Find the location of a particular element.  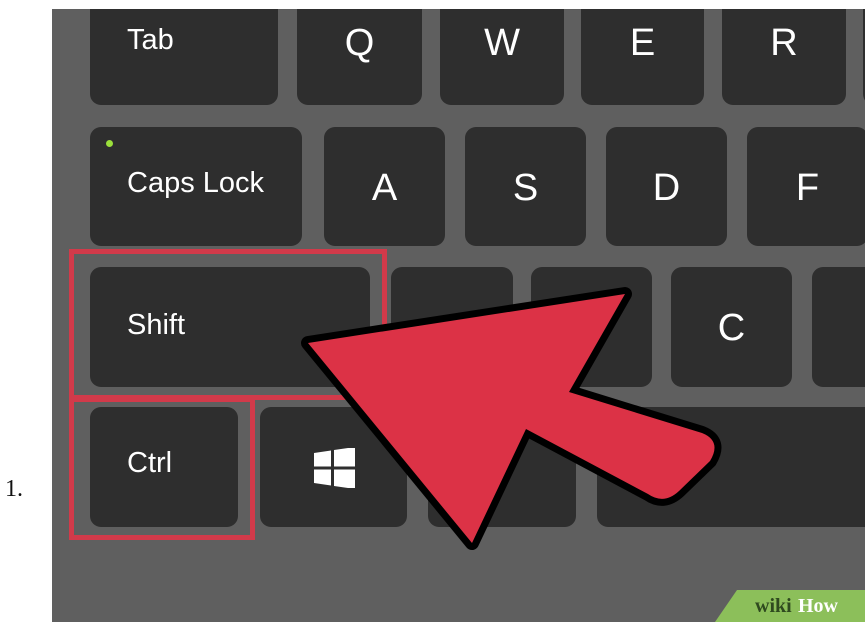

watermark-prefix: wiki is located at coordinates (773, 606).